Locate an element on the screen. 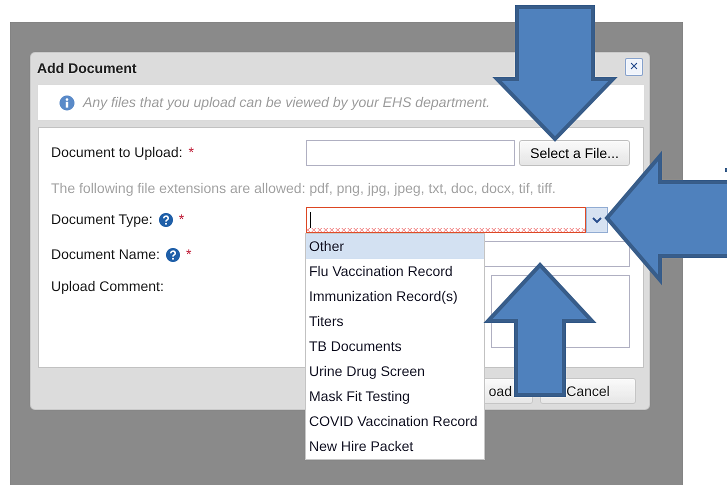 The height and width of the screenshot is (485, 727). info-icon is located at coordinates (67, 102).